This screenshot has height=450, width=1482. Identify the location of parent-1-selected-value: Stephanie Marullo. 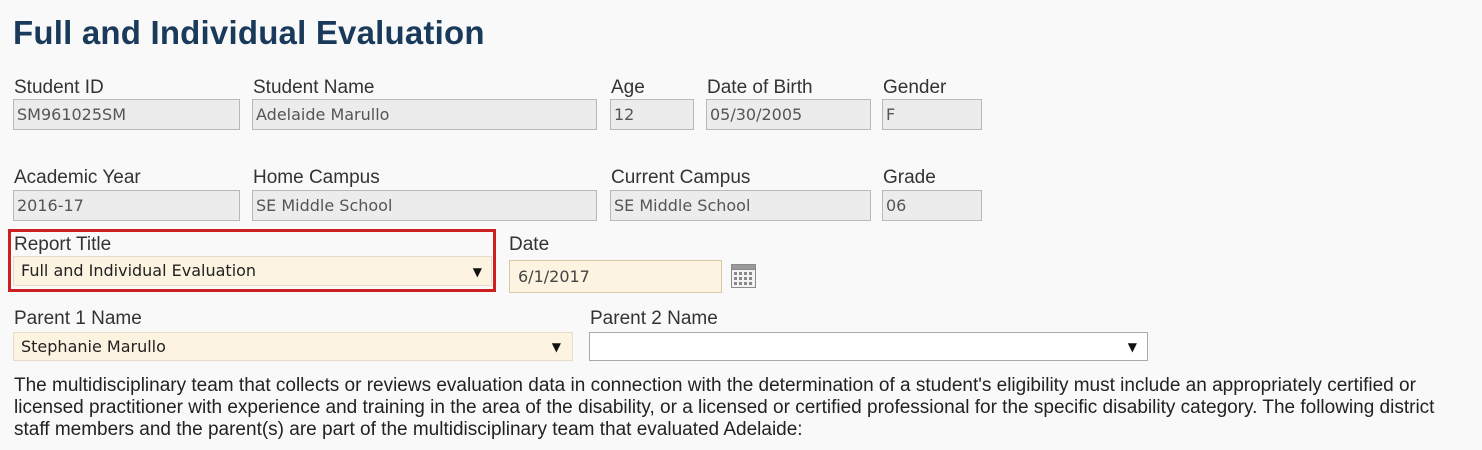
(93, 346).